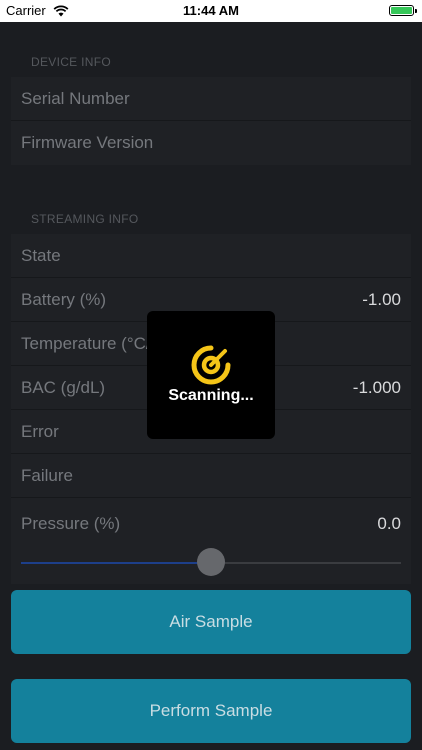 This screenshot has width=422, height=750. What do you see at coordinates (41, 255) in the screenshot?
I see `state-label: State` at bounding box center [41, 255].